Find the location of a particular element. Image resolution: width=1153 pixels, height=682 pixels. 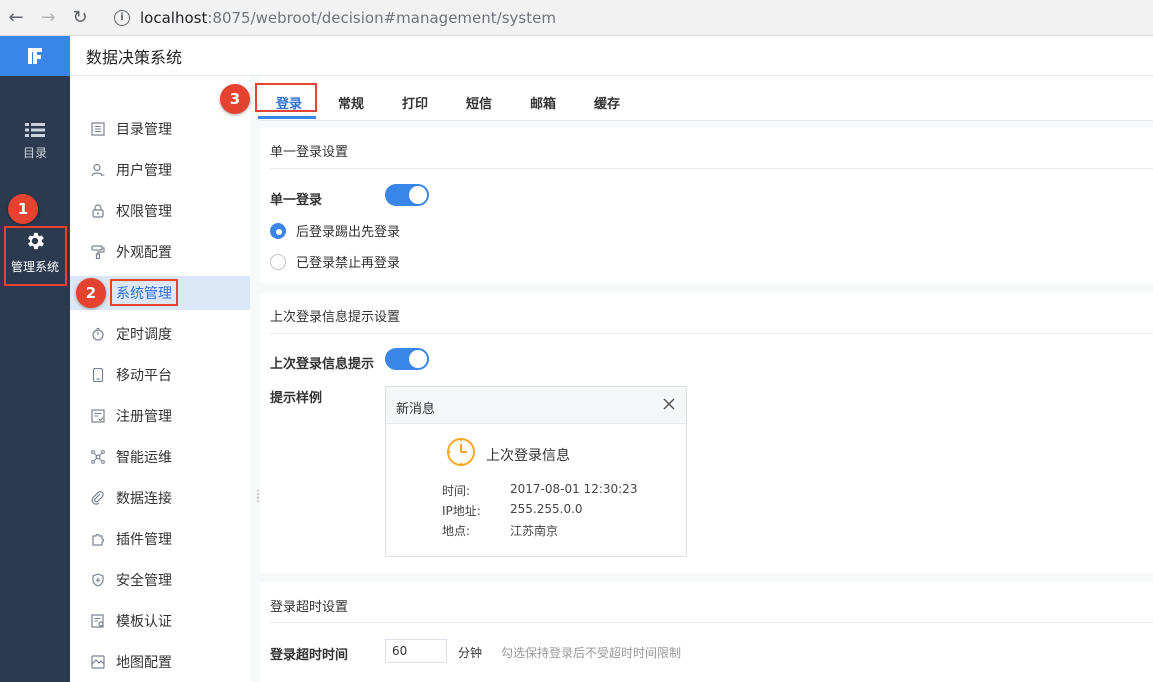

sidebar-item-ops: 智能运维 is located at coordinates (160, 457).